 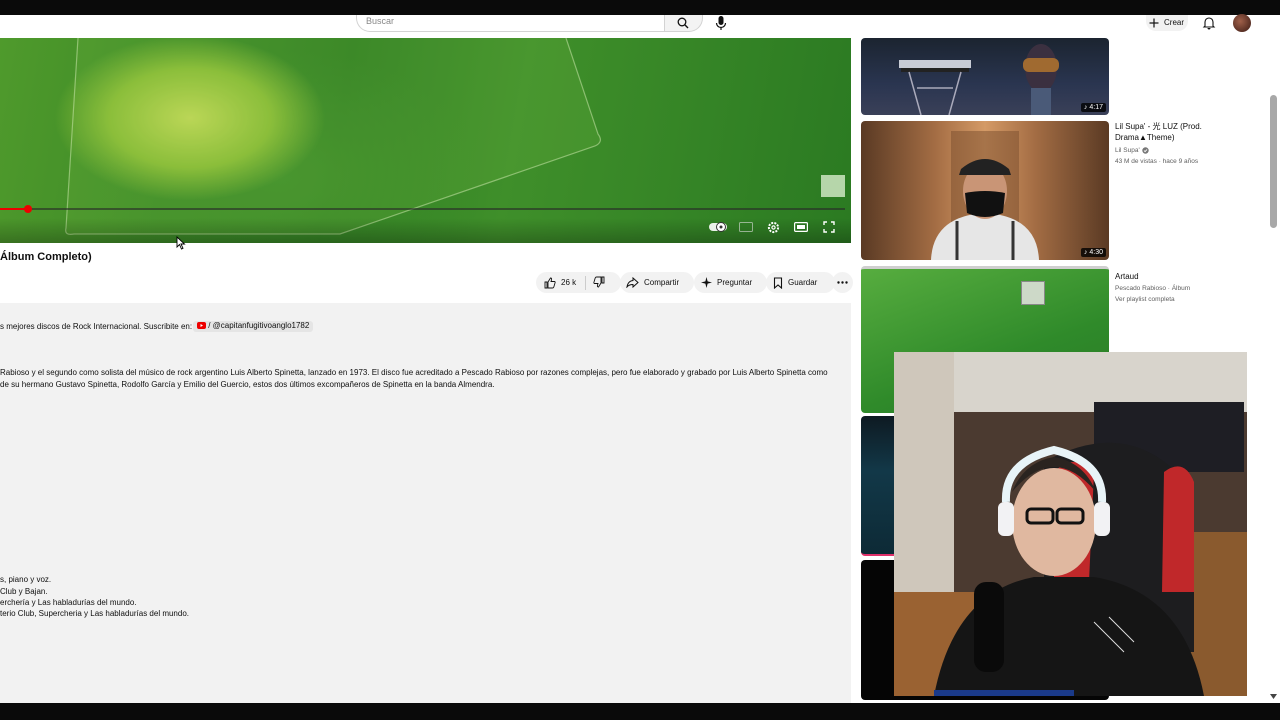 I want to click on video-frame-artwork, so click(x=333, y=136).